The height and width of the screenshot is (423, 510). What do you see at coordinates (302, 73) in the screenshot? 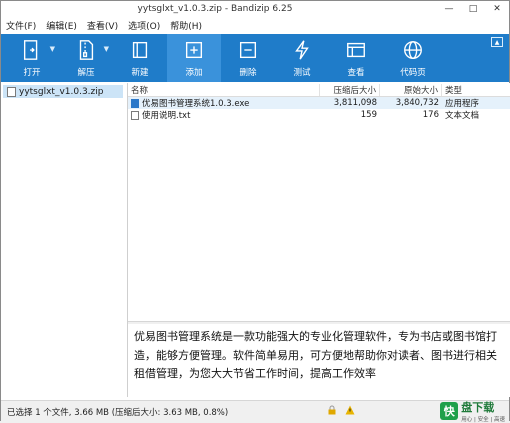
I see `test-label: 测试` at bounding box center [302, 73].